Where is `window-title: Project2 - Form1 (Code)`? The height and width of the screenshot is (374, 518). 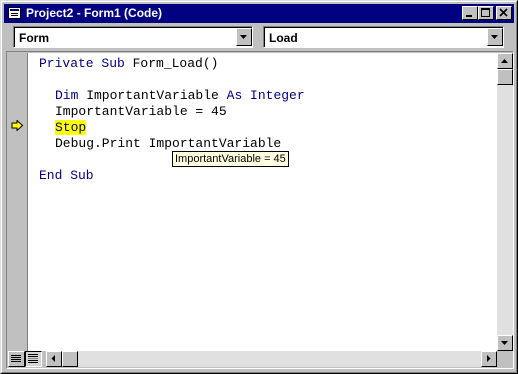
window-title: Project2 - Form1 (Code) is located at coordinates (94, 13).